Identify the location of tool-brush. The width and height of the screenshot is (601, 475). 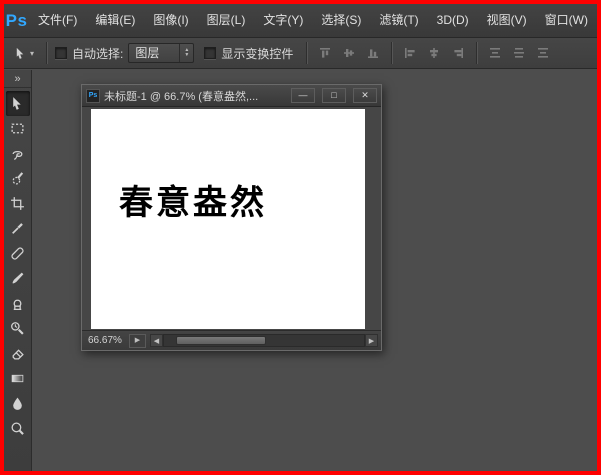
(18, 278).